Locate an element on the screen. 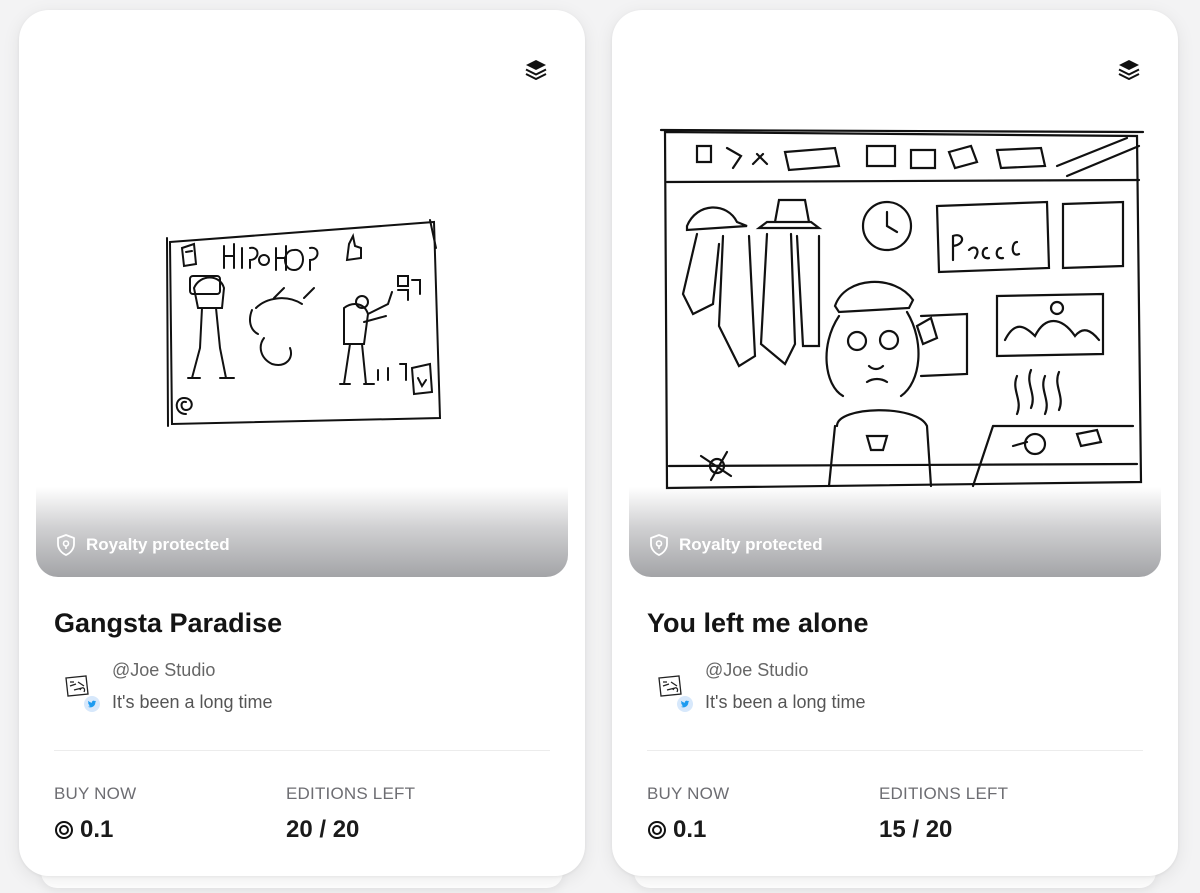  editions-value: 15 / 20 is located at coordinates (916, 829).